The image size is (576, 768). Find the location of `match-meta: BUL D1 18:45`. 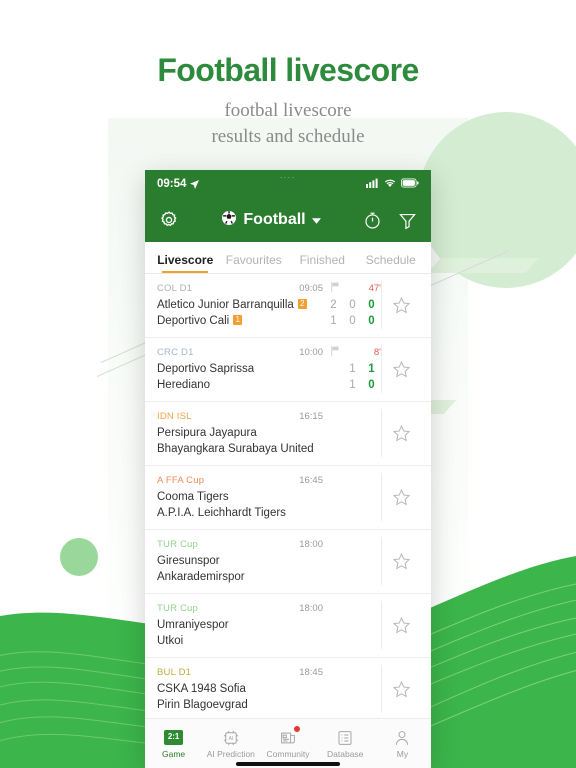

match-meta: BUL D1 18:45 is located at coordinates (269, 672).